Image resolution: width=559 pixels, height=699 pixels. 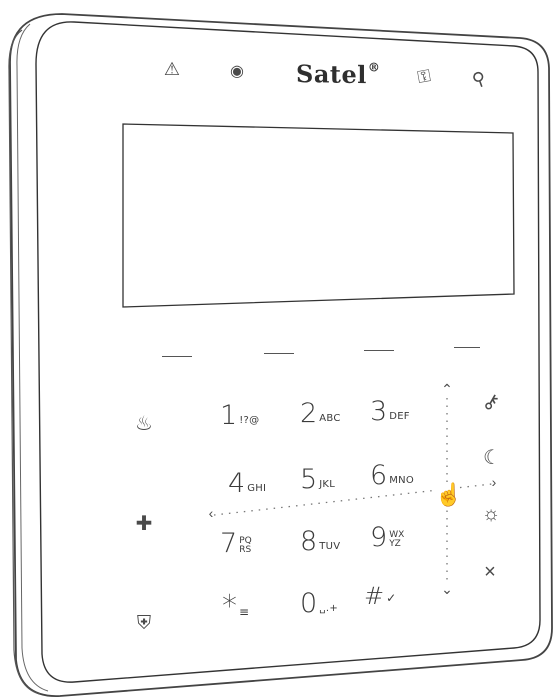 What do you see at coordinates (395, 544) in the screenshot?
I see `key-9-letters-bottom: YZ` at bounding box center [395, 544].